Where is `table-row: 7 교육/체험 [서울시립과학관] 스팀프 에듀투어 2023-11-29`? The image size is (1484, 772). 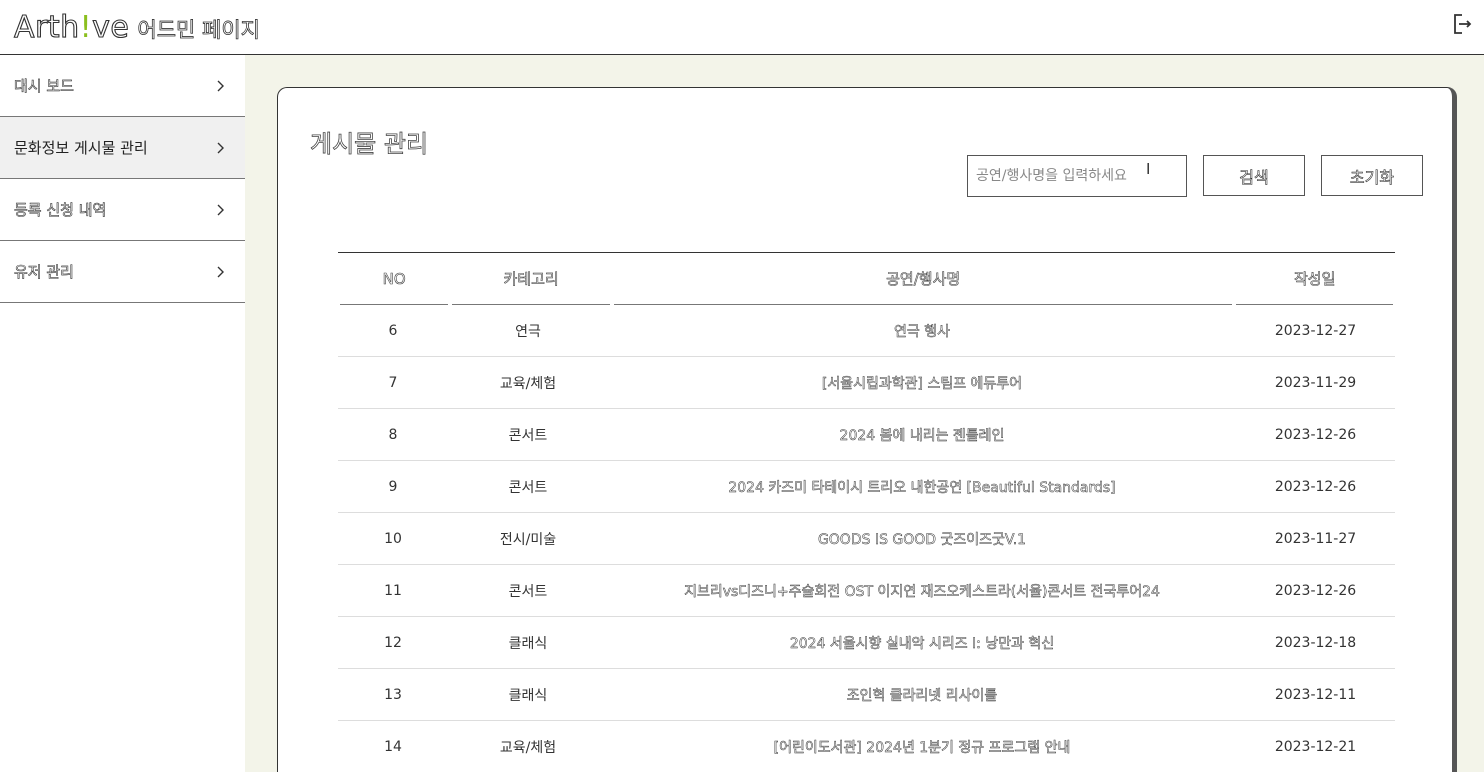 table-row: 7 교육/체험 [서울시립과학관] 스팀프 에듀투어 2023-11-29 is located at coordinates (866, 383).